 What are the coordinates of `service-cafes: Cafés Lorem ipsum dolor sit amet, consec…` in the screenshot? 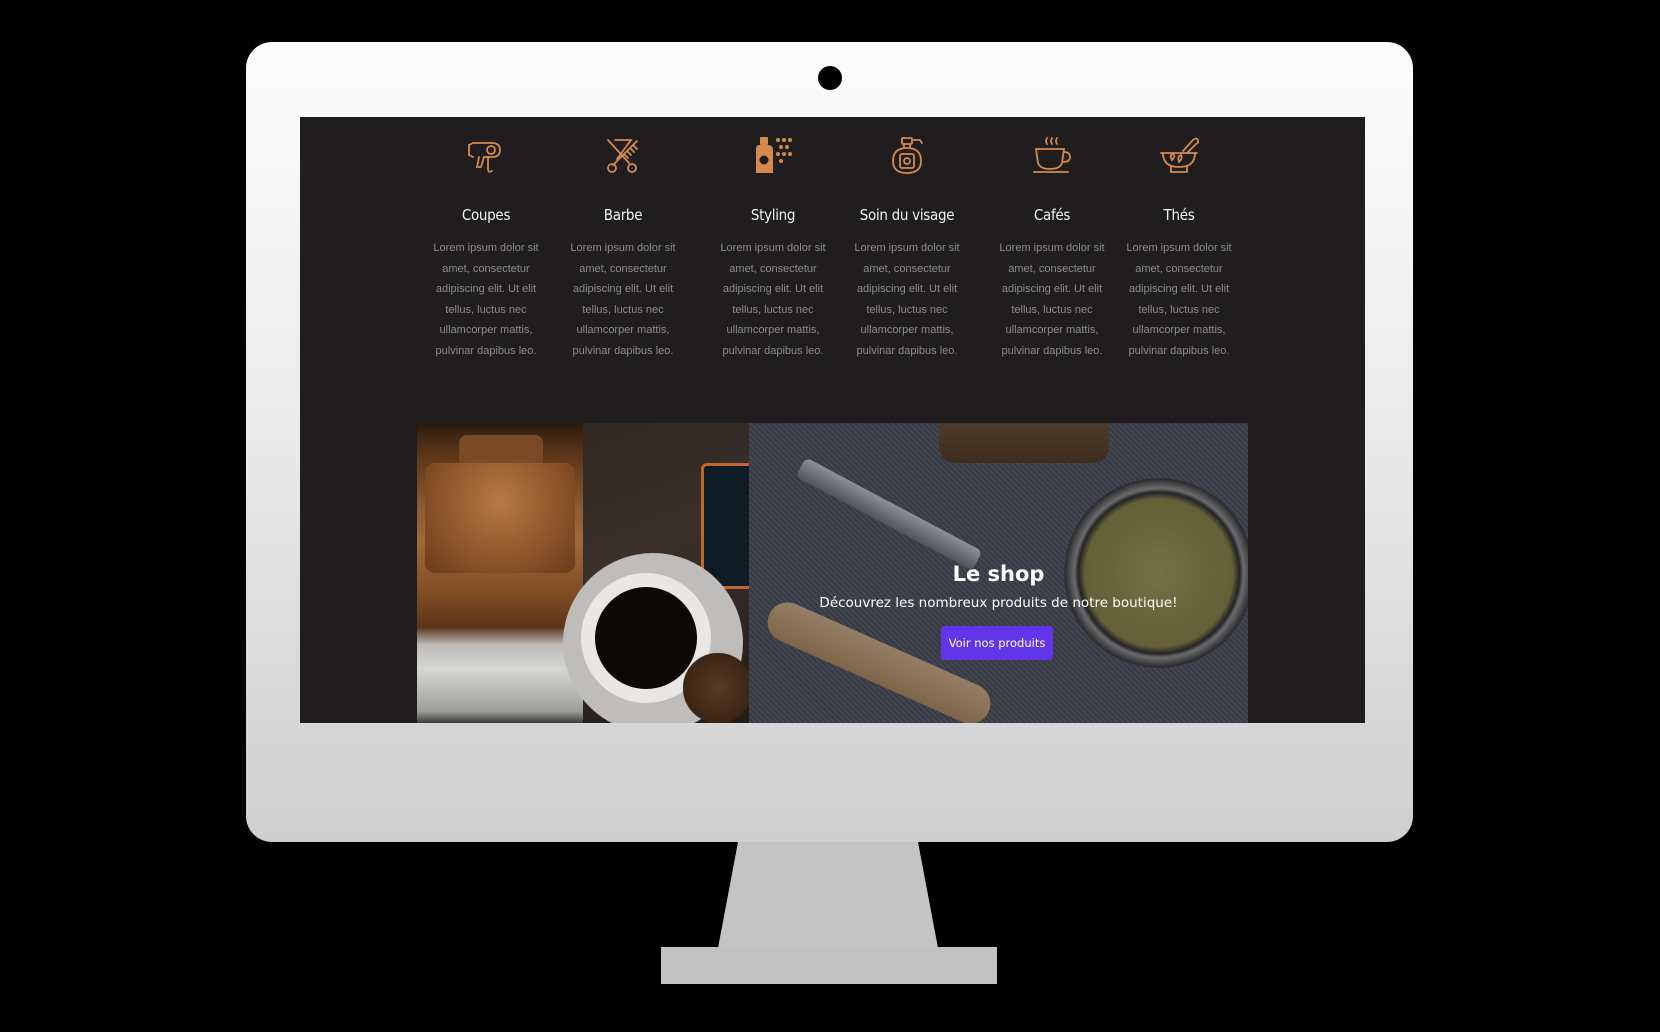 It's located at (1052, 239).